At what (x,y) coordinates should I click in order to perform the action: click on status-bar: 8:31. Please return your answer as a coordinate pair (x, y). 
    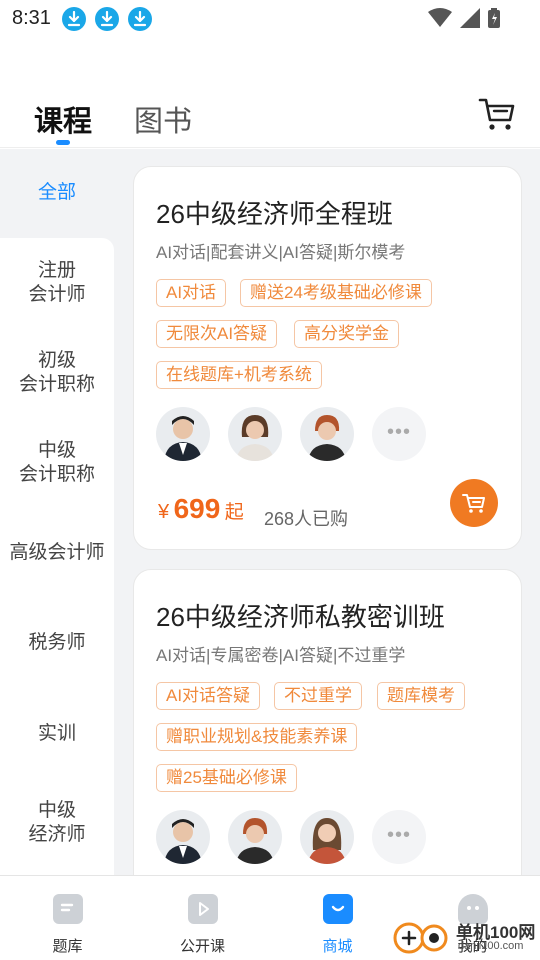
    Looking at the image, I should click on (270, 19).